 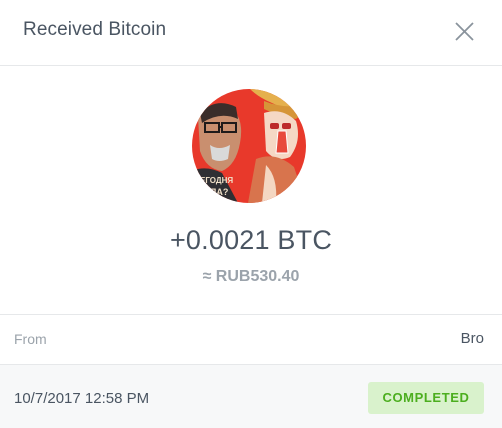 I want to click on from-label: From, so click(x=30, y=339).